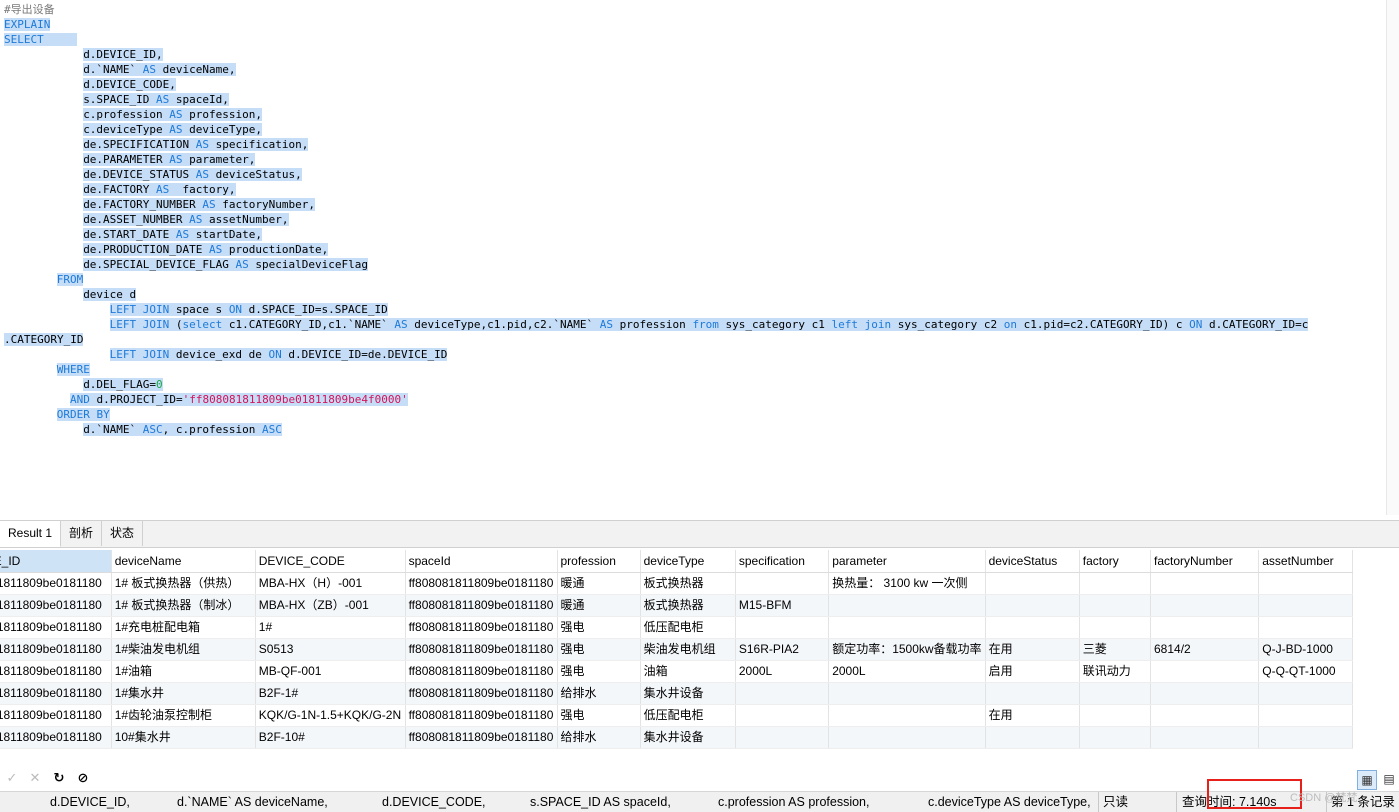 The width and height of the screenshot is (1399, 812). What do you see at coordinates (907, 583) in the screenshot?
I see `table-cell: 换热量： 3100 kw 一次侧` at bounding box center [907, 583].